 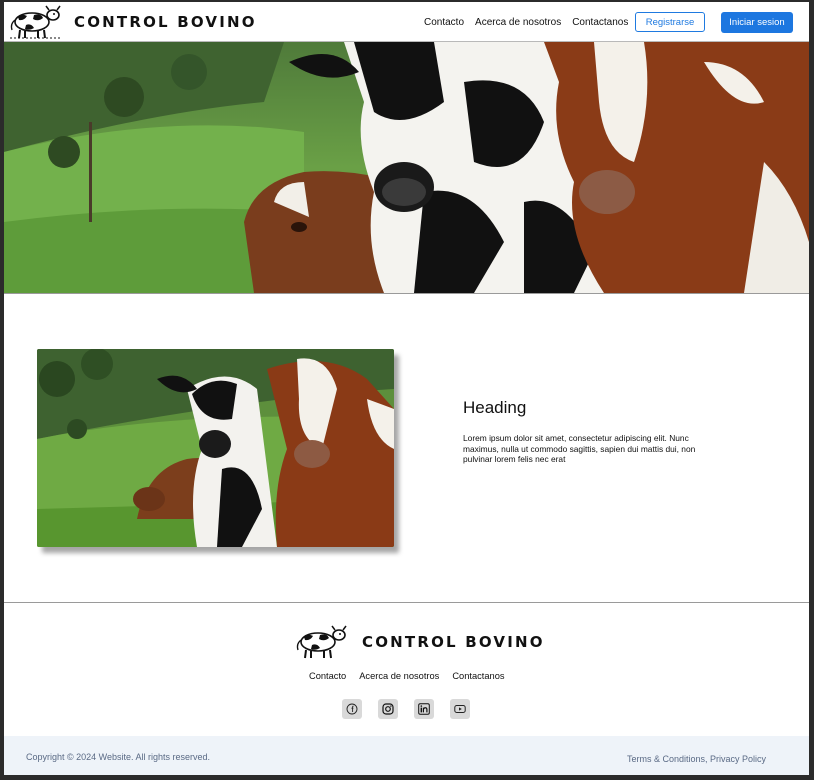 I want to click on youtube-icon, so click(x=460, y=709).